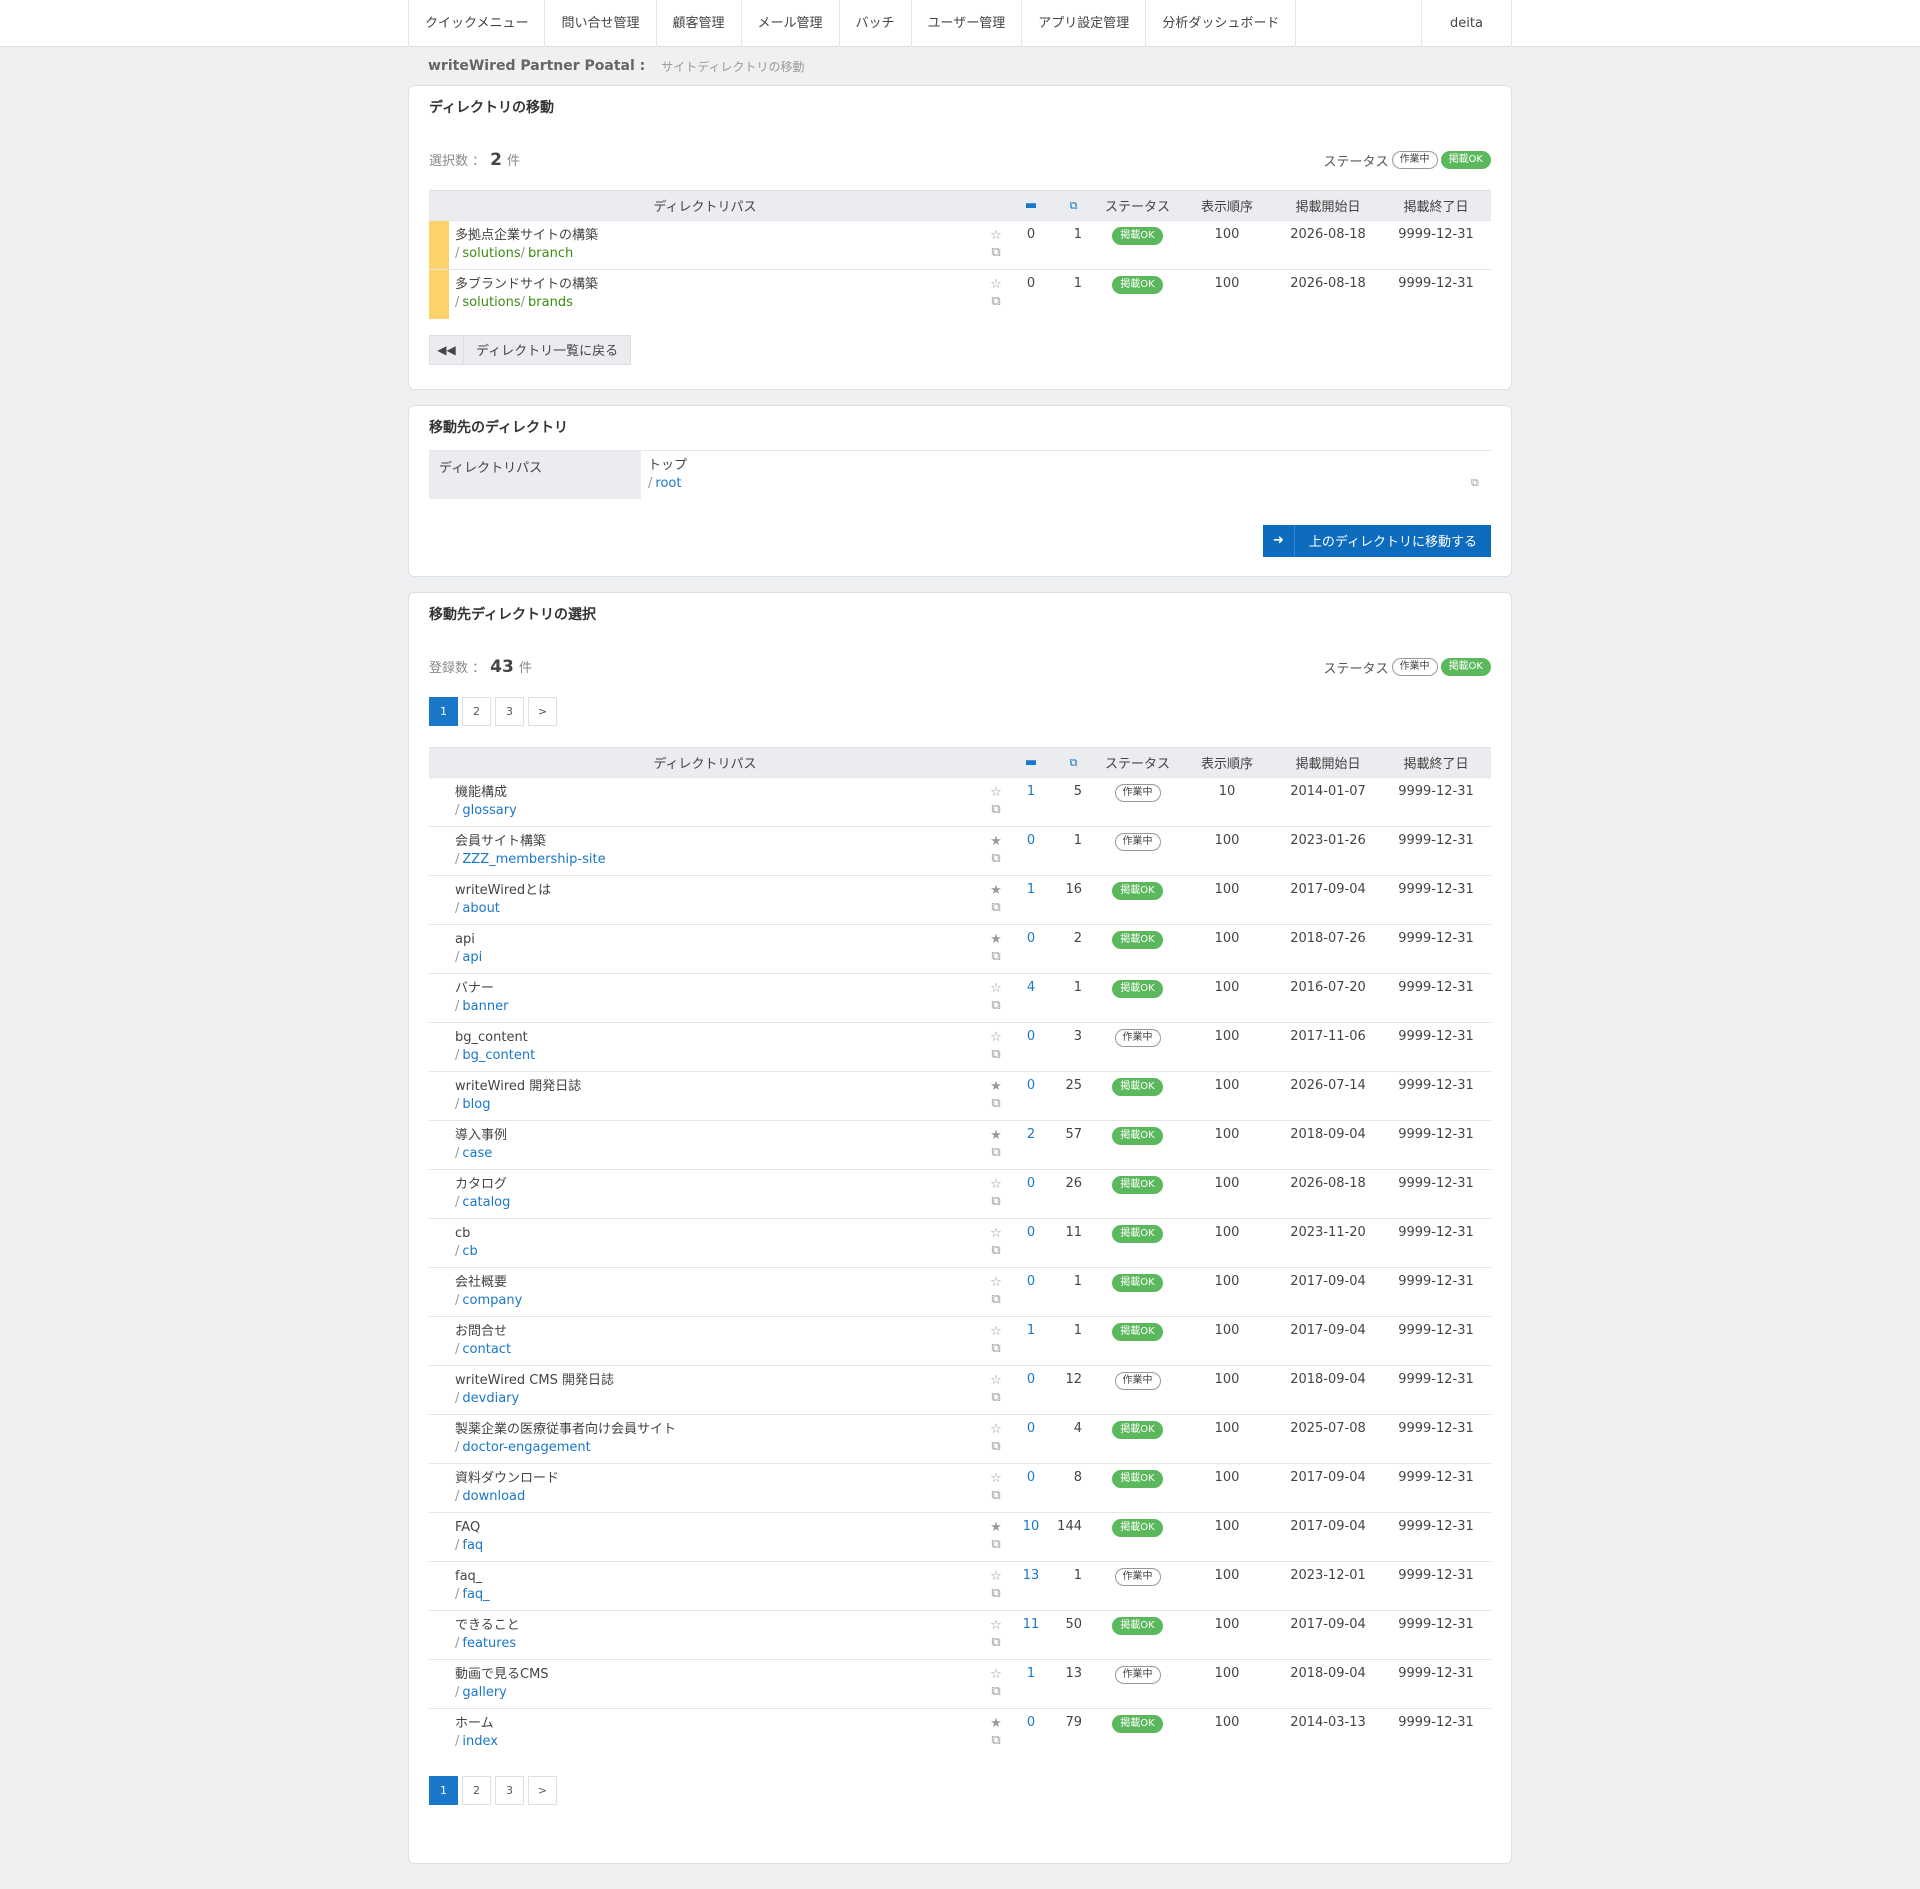  Describe the element at coordinates (484, 1692) in the screenshot. I see `path-segment-link: gallery` at that location.